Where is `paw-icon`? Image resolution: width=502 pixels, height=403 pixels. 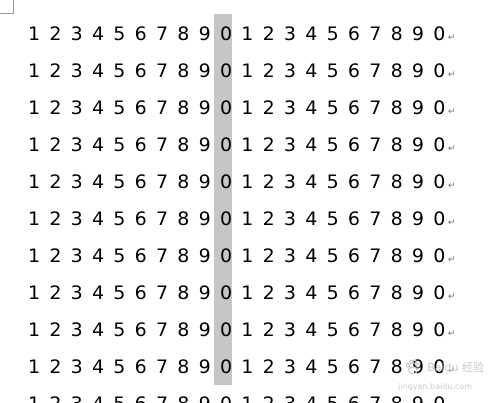
paw-icon is located at coordinates (413, 367).